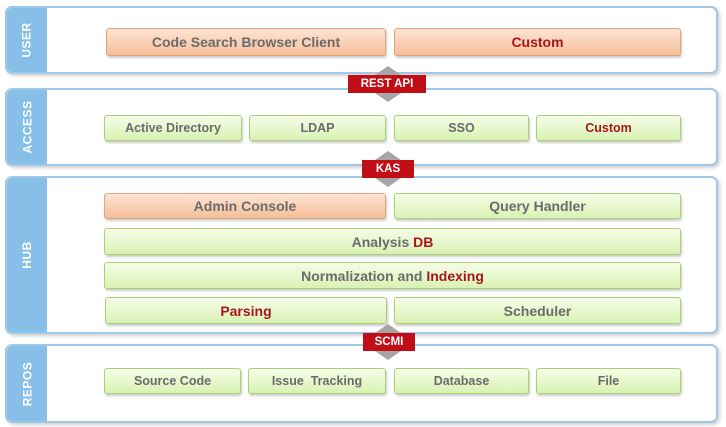 The height and width of the screenshot is (427, 726). What do you see at coordinates (388, 70) in the screenshot?
I see `rest-api-arrow-up-icon` at bounding box center [388, 70].